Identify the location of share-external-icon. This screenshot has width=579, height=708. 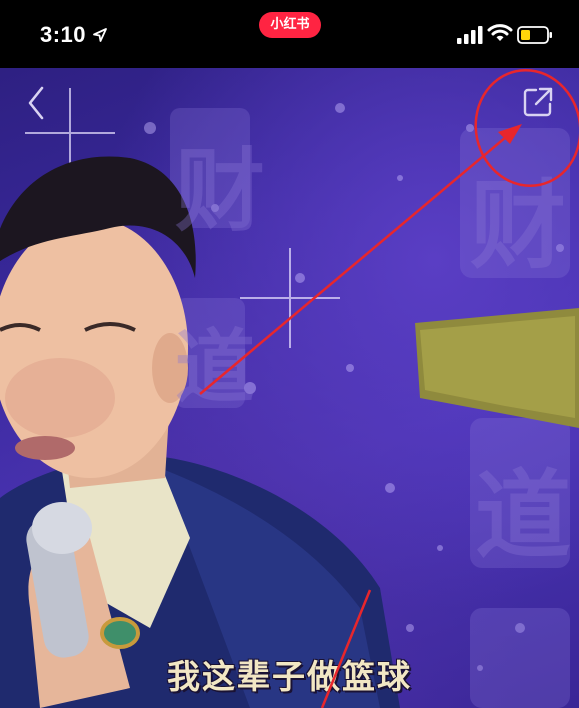
(538, 102).